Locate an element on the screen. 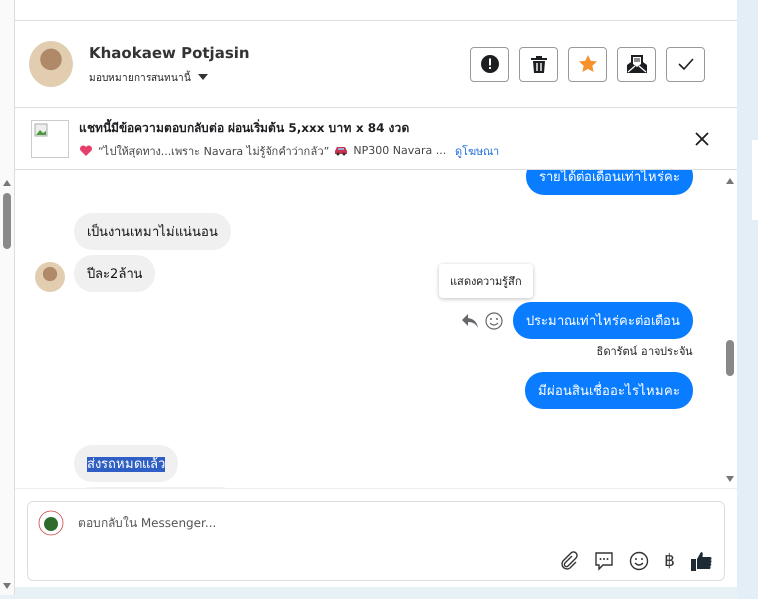 The width and height of the screenshot is (758, 599). ad-title: แชทนี้มีข้อความตอบกลับต่อ ผ่อนเริ่มต้น 5,xxx บาท x 84 งวด is located at coordinates (245, 127).